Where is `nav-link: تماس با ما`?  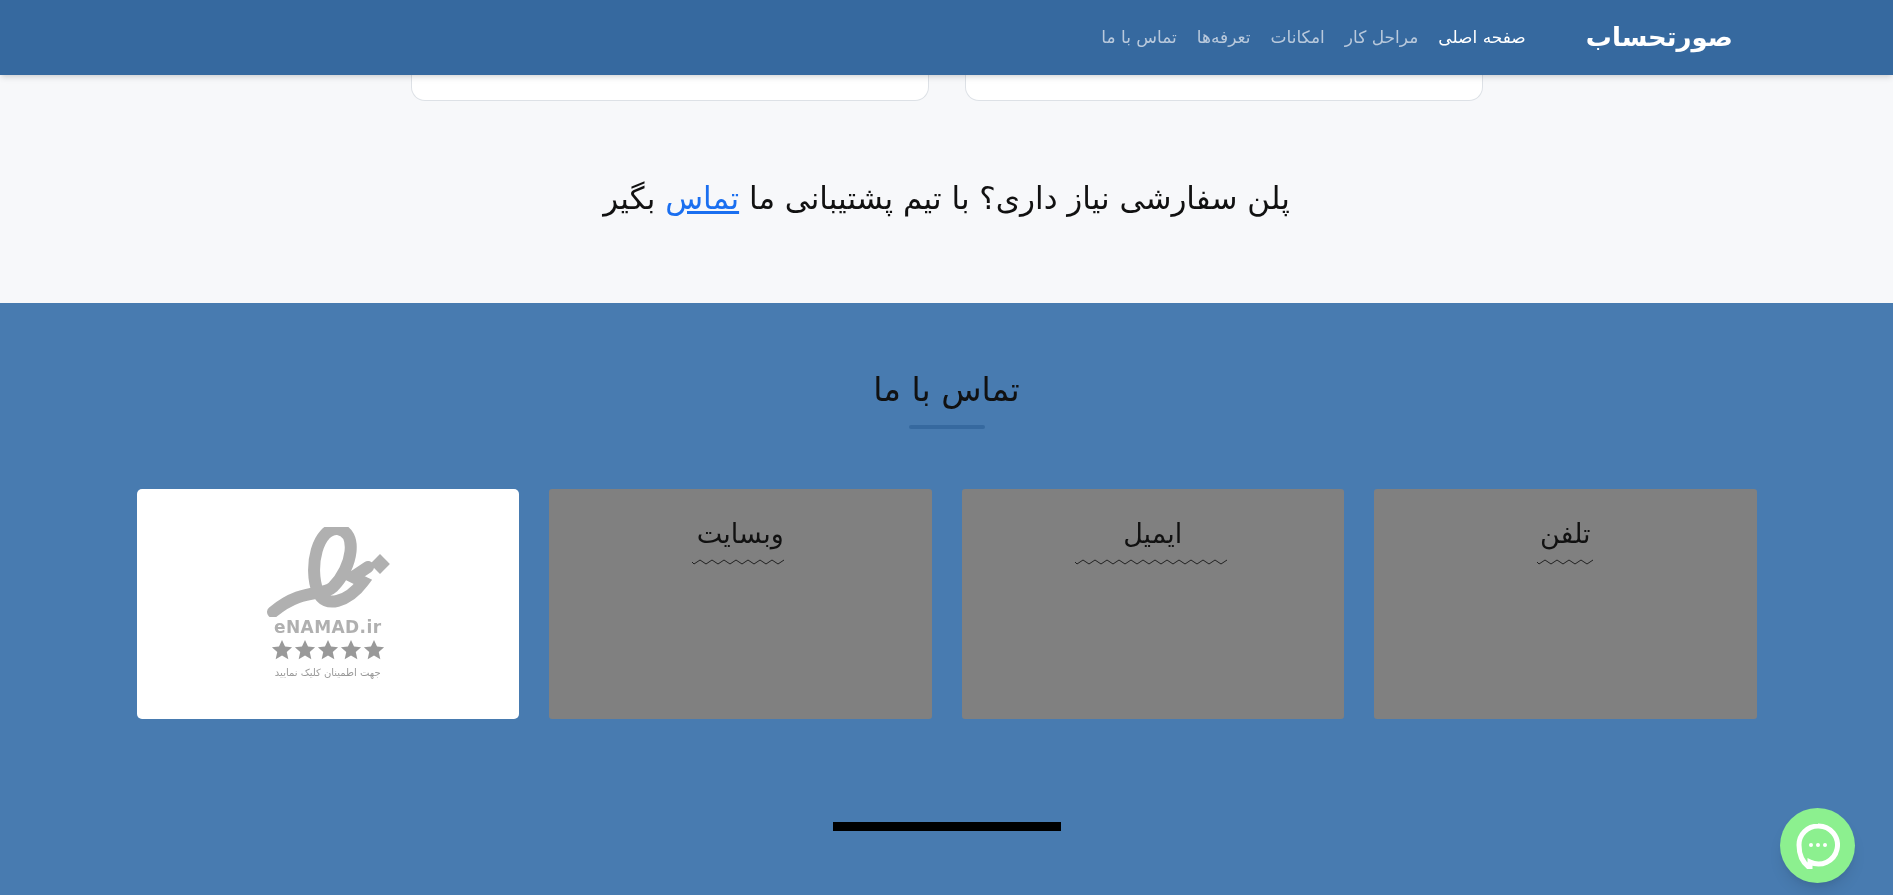
nav-link: تماس با ما is located at coordinates (1139, 37).